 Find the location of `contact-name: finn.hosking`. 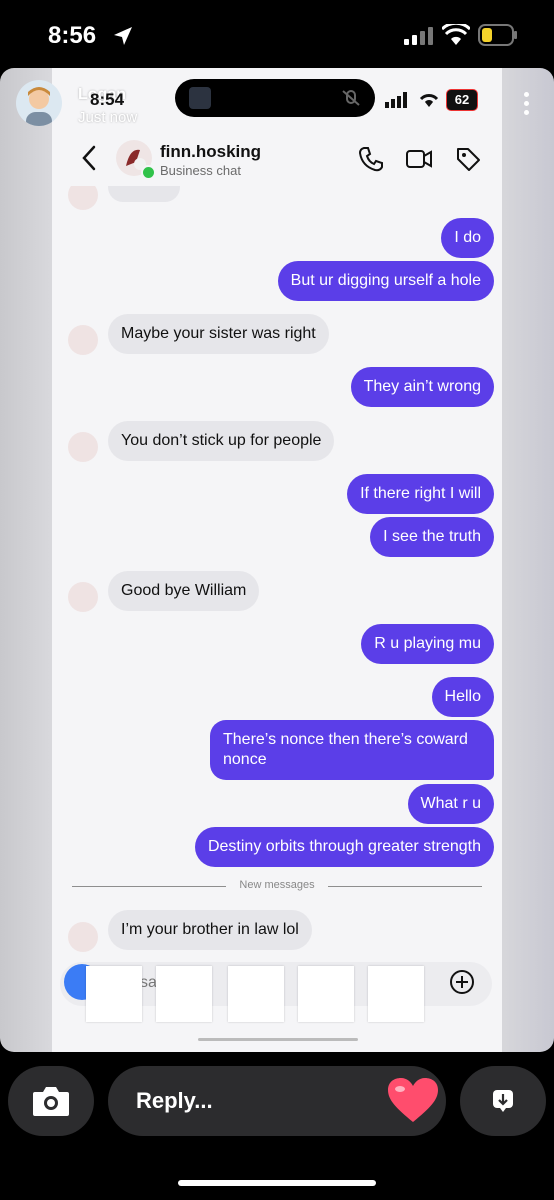

contact-name: finn.hosking is located at coordinates (210, 152).